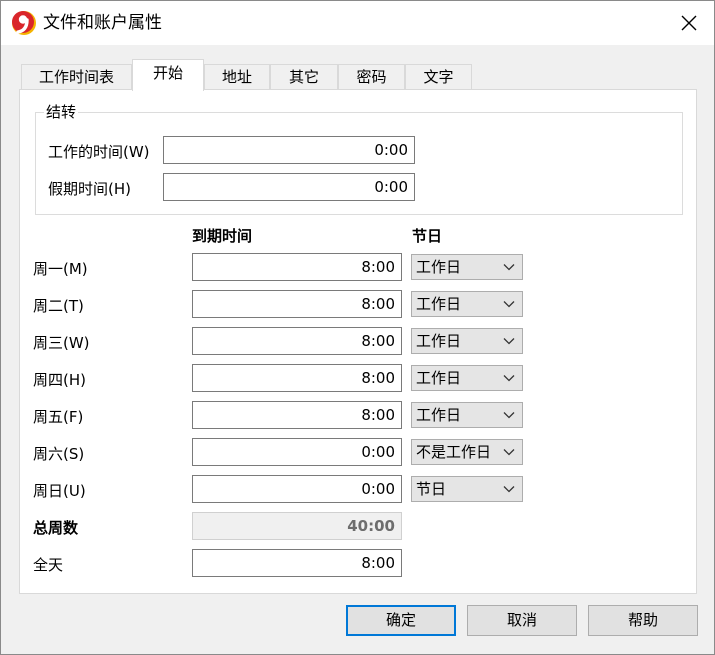  I want to click on day-type-value-saturday: 不是工作日, so click(454, 452).